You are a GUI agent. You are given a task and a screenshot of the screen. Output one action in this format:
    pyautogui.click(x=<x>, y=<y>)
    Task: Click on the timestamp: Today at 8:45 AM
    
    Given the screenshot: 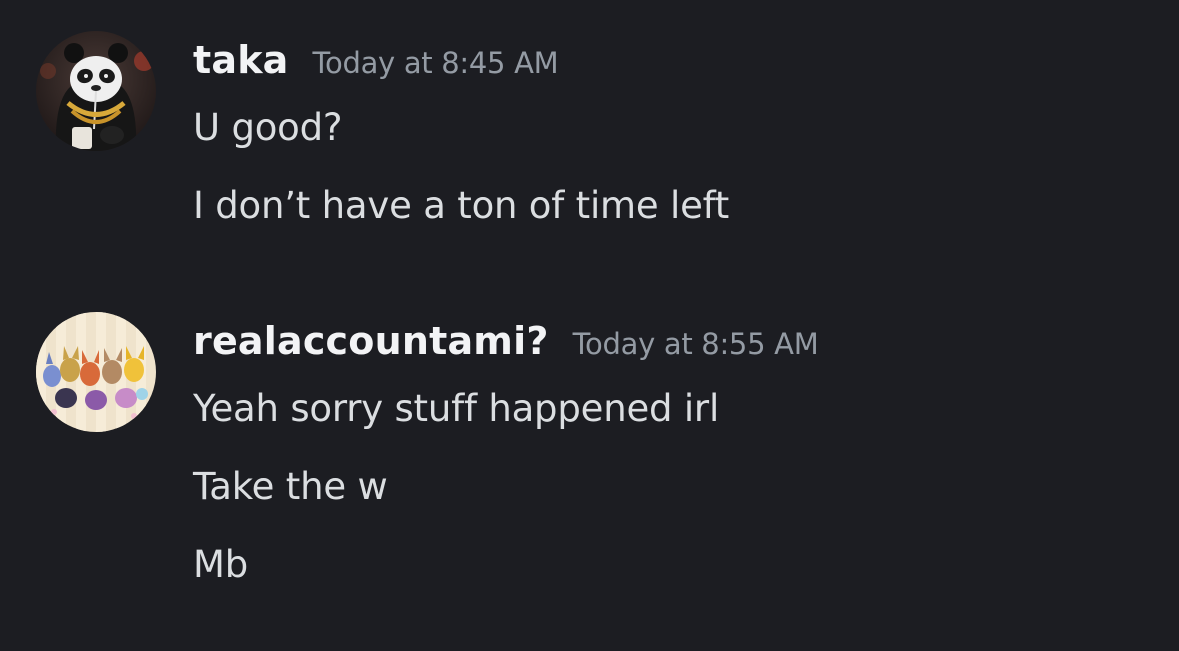 What is the action you would take?
    pyautogui.click(x=435, y=63)
    